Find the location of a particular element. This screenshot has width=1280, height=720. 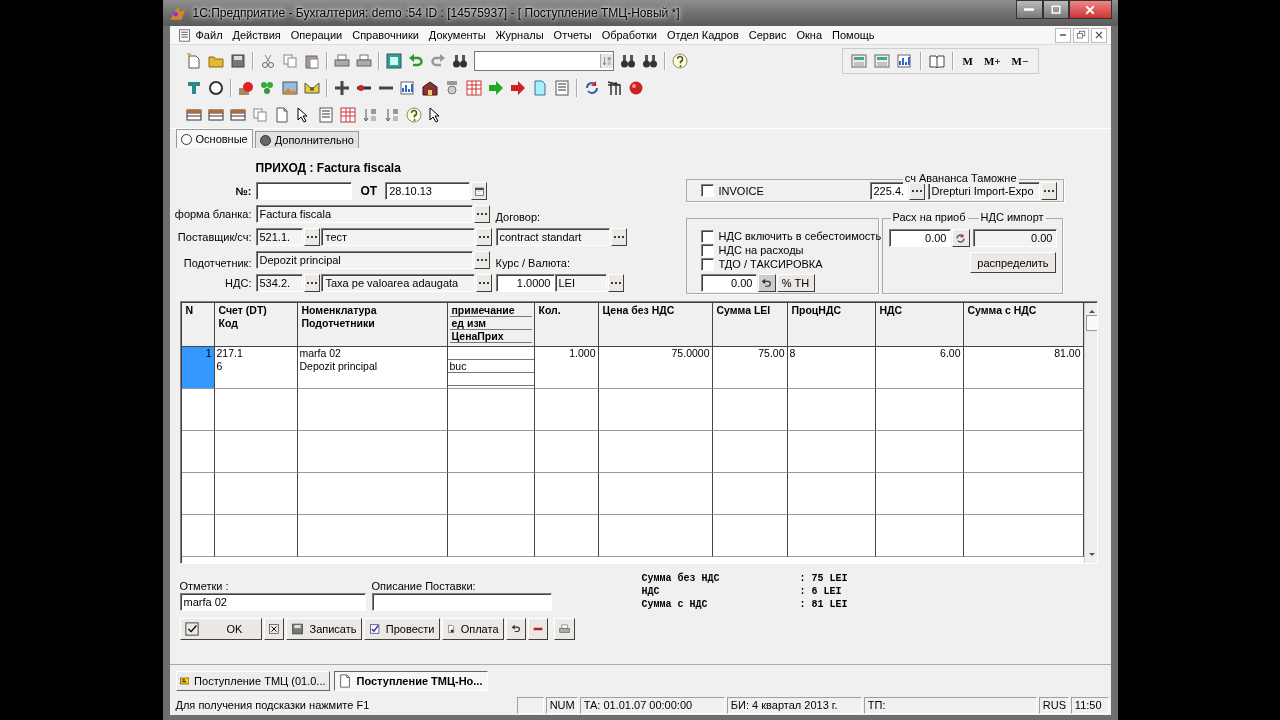

description-field is located at coordinates (461, 602).